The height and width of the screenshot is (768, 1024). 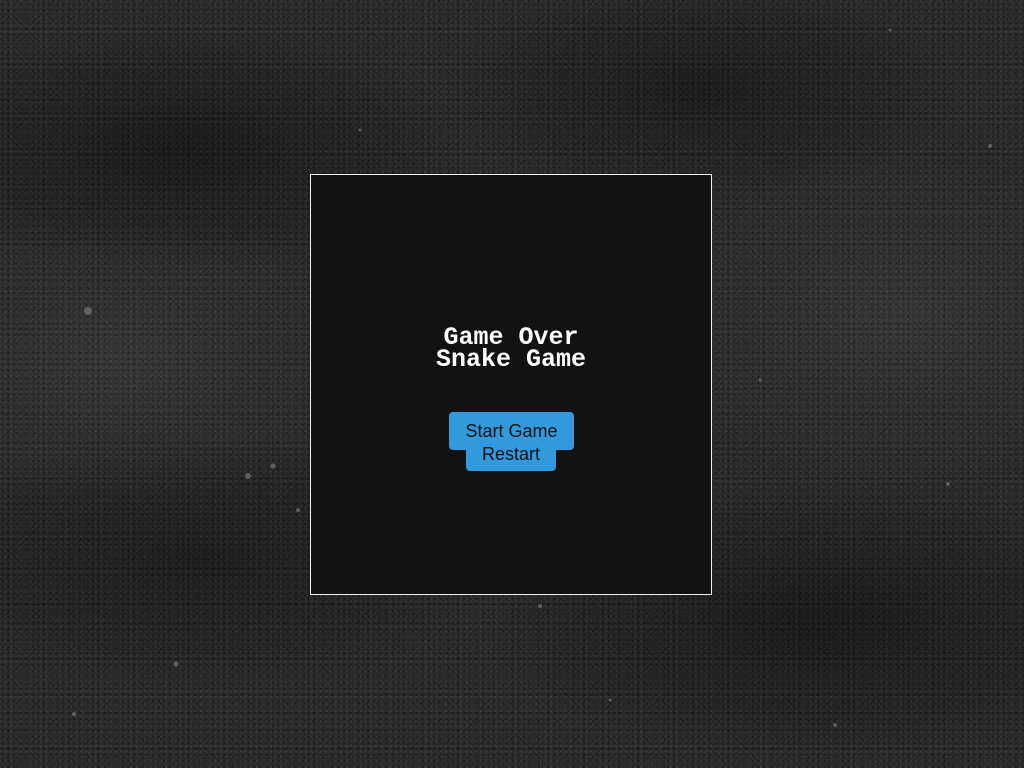 What do you see at coordinates (511, 454) in the screenshot?
I see `restart-button: Restart` at bounding box center [511, 454].